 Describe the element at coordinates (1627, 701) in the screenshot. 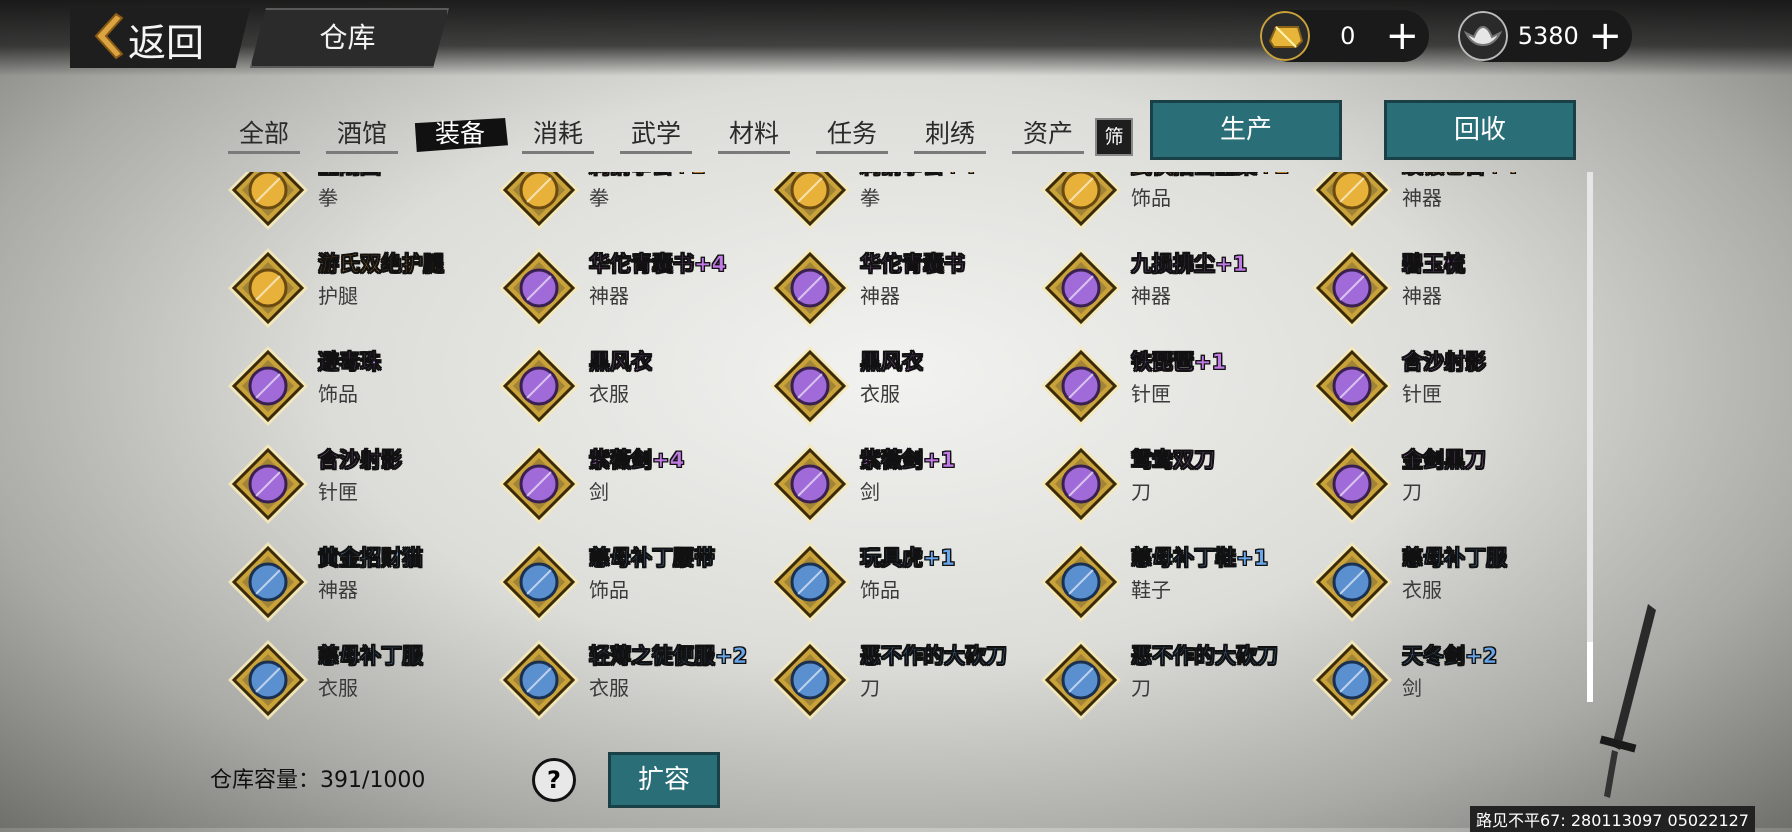

I see `sword-decoration-icon` at that location.